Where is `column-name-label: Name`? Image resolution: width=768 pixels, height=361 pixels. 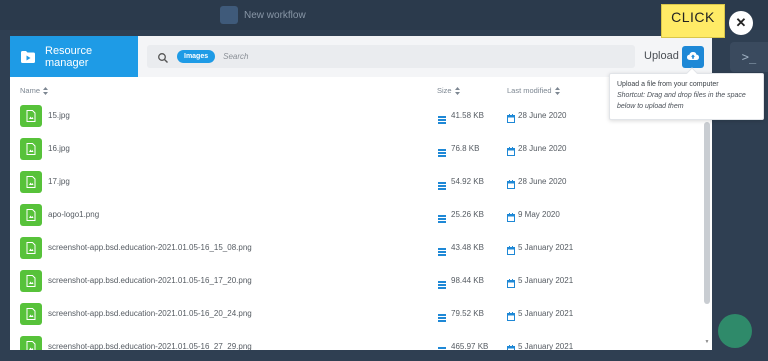
column-name-label: Name is located at coordinates (30, 90).